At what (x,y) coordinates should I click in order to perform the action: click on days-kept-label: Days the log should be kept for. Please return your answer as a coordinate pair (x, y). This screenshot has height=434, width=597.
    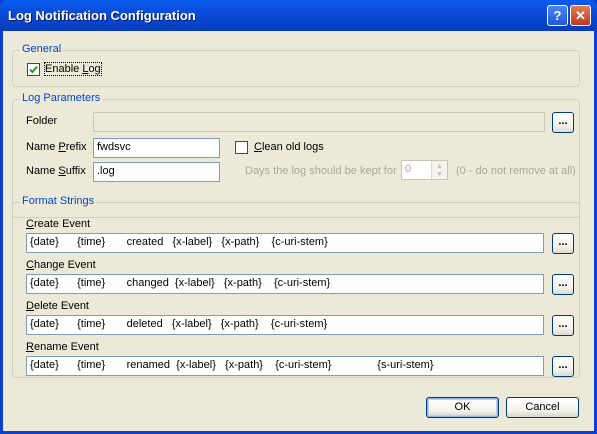
    Looking at the image, I should click on (321, 171).